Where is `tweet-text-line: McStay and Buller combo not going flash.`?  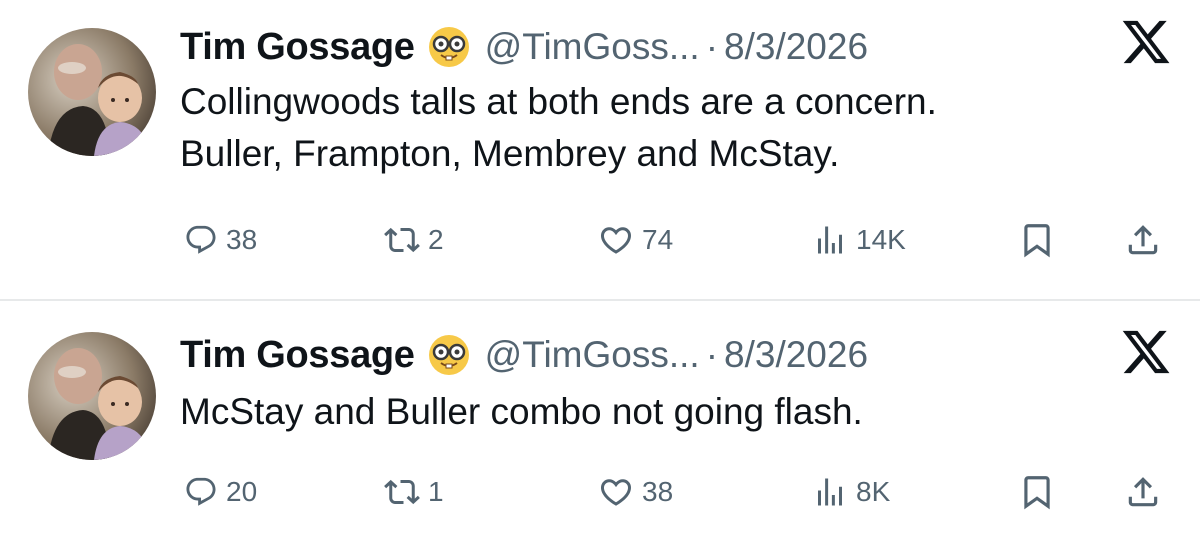
tweet-text-line: McStay and Buller combo not going flash. is located at coordinates (521, 411).